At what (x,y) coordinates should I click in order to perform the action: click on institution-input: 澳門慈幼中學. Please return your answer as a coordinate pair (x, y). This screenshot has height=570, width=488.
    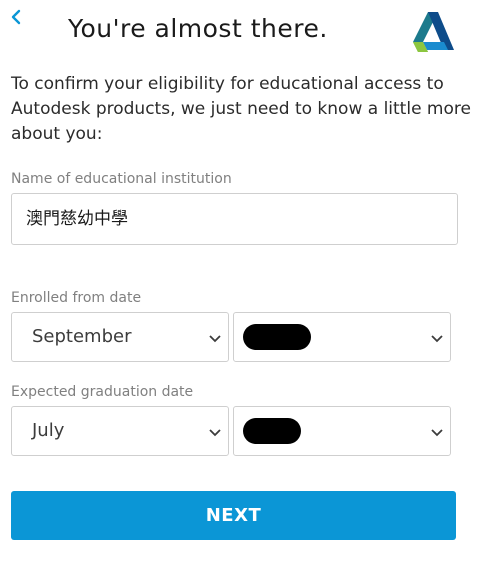
    Looking at the image, I should click on (234, 219).